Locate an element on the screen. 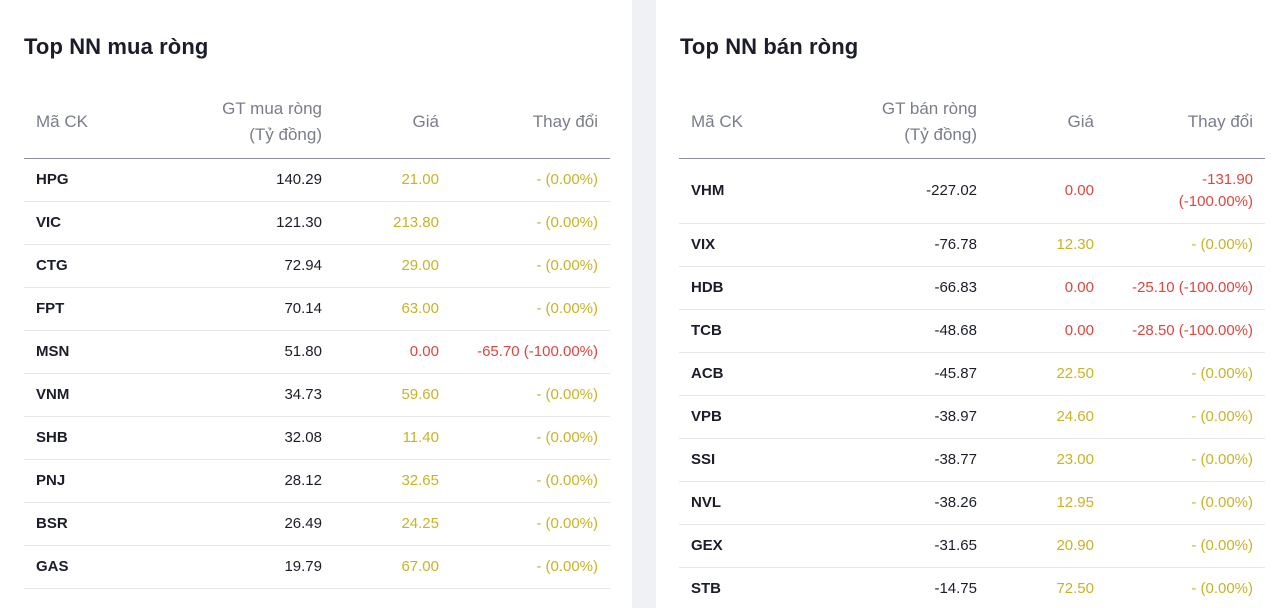 The height and width of the screenshot is (608, 1280). price: 72.50 is located at coordinates (1047, 587).